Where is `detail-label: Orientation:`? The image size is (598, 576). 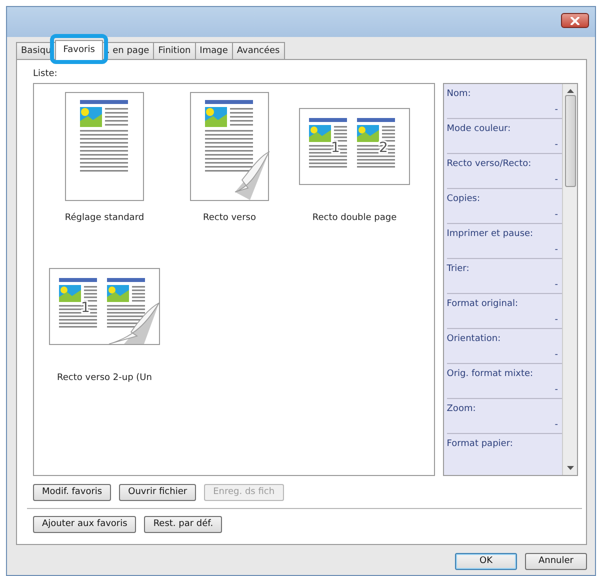
detail-label: Orientation: is located at coordinates (474, 339).